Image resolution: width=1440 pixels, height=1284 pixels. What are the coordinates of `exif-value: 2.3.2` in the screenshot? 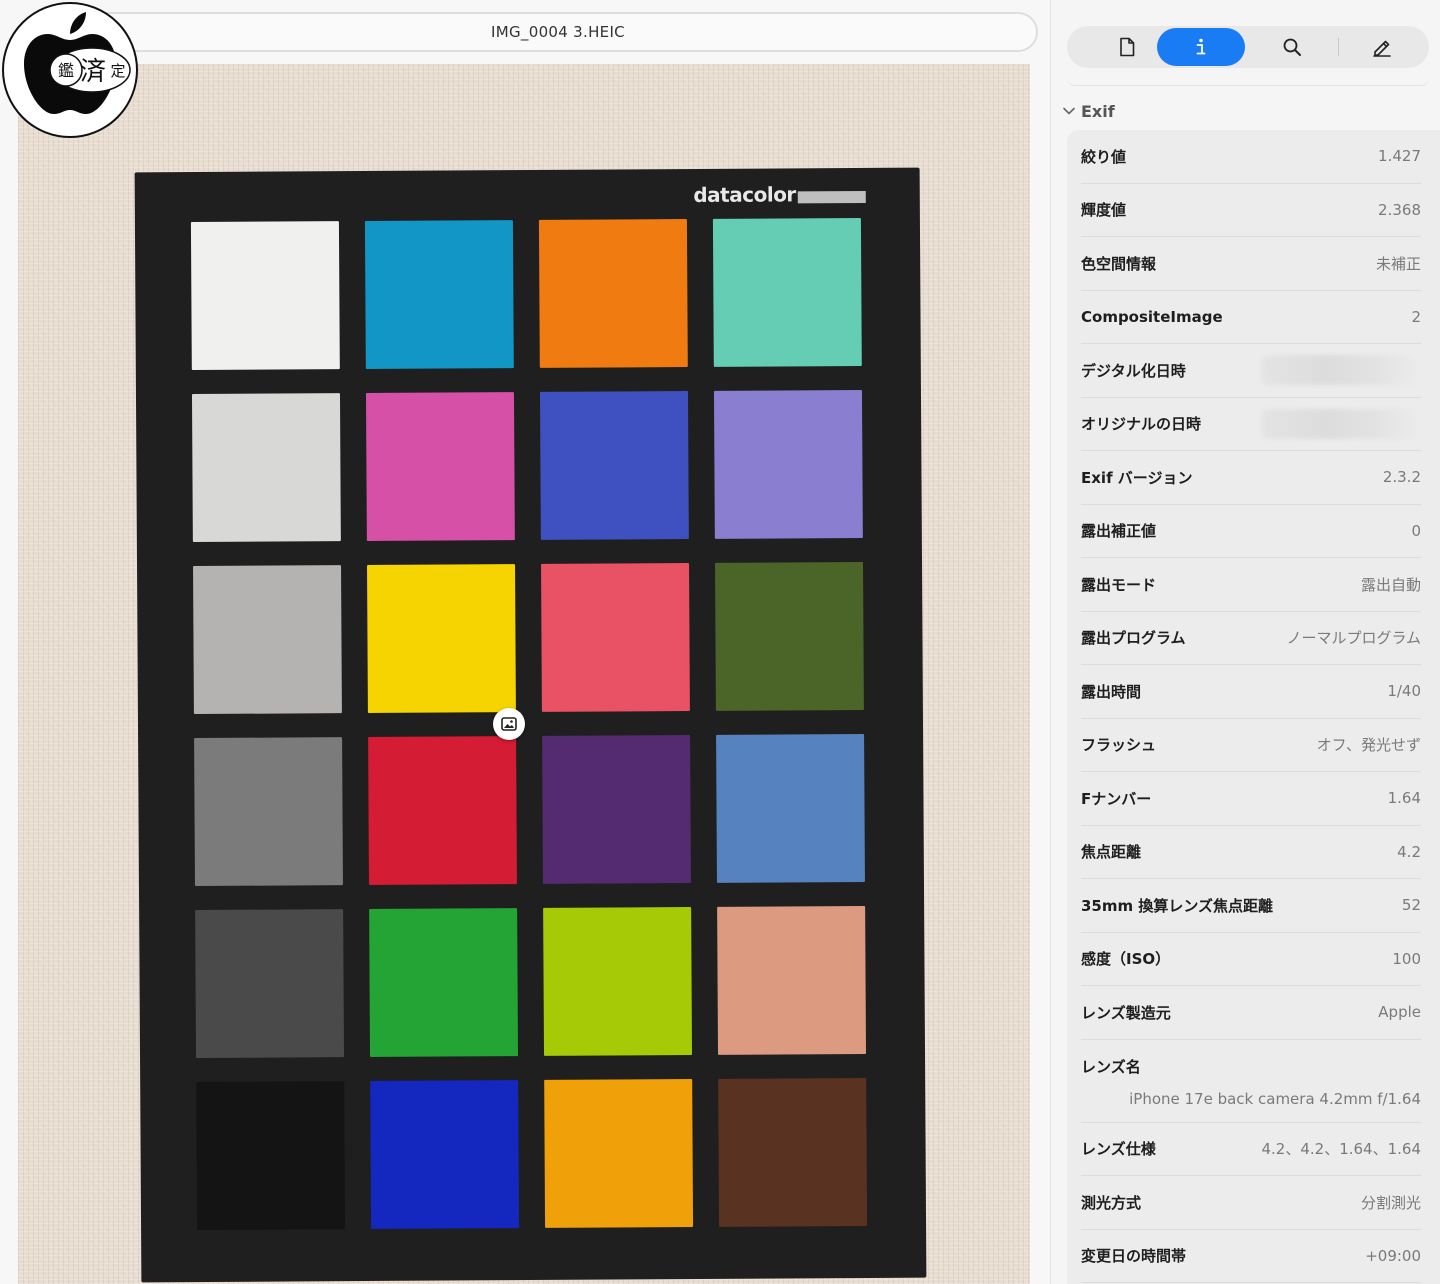 It's located at (1401, 477).